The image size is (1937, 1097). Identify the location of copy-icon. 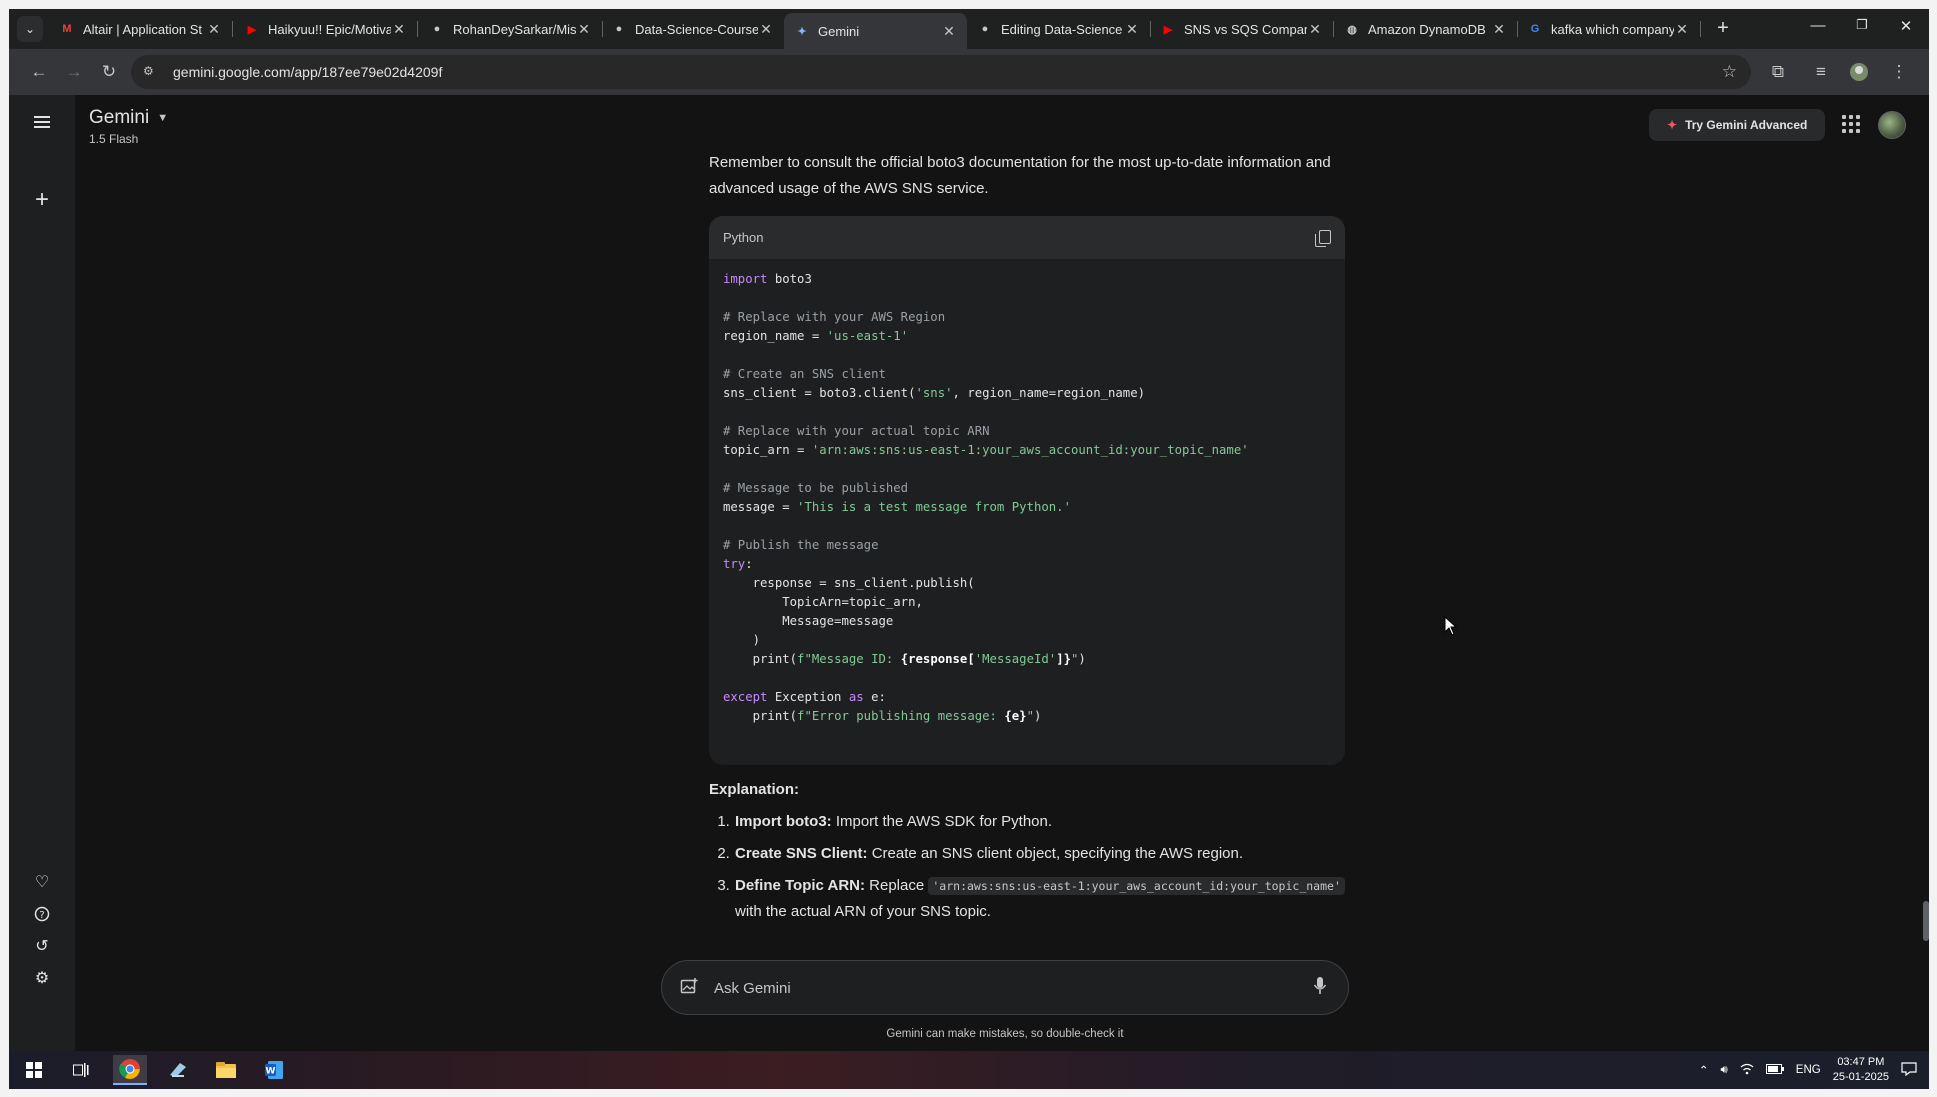
(1323, 238).